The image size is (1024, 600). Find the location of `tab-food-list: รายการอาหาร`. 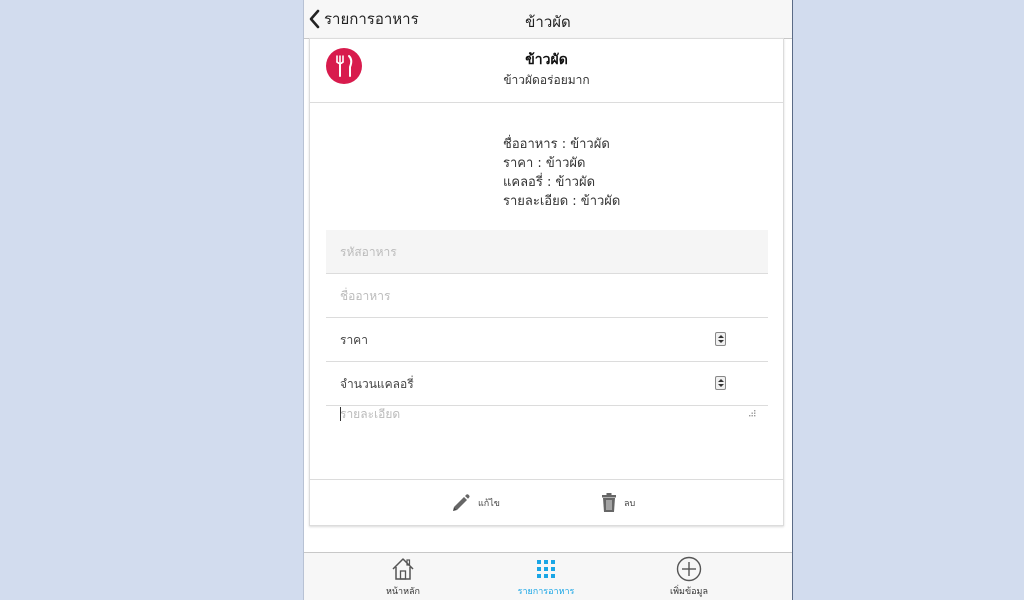

tab-food-list: รายการอาหาร is located at coordinates (546, 577).